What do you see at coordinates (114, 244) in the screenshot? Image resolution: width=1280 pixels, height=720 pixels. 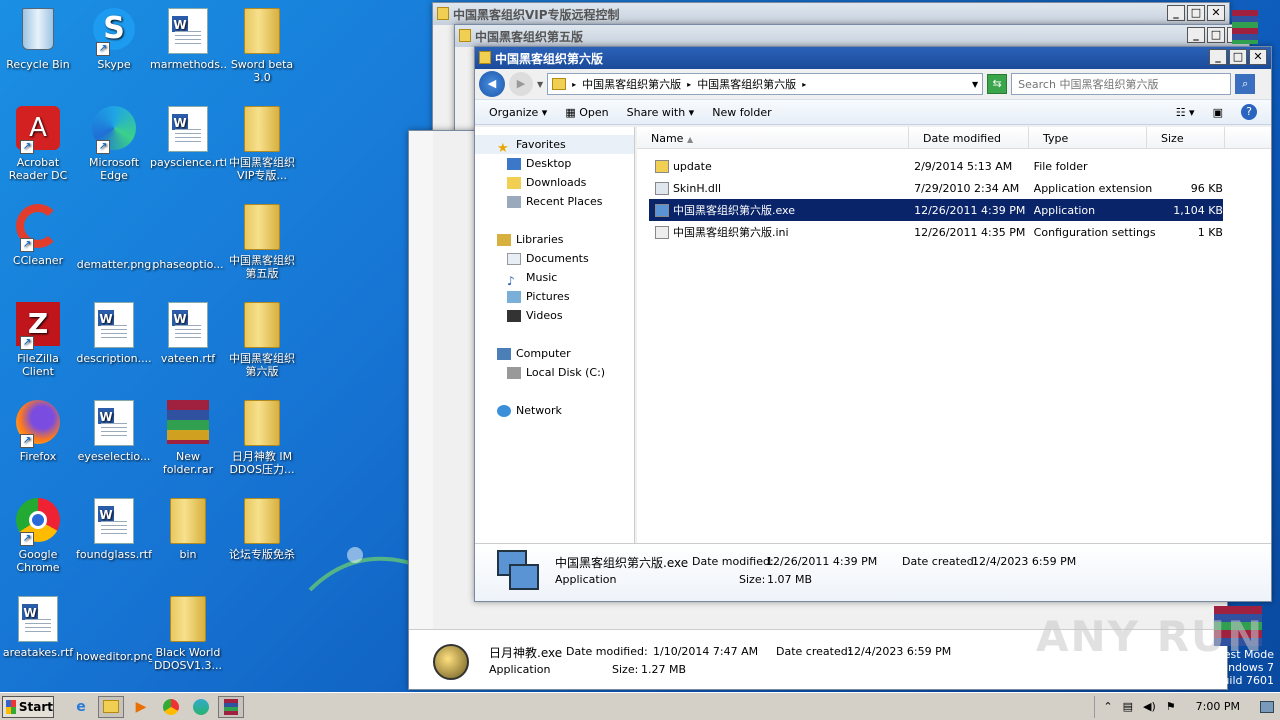 I see `desktop-icon-blank: dematter.png` at bounding box center [114, 244].